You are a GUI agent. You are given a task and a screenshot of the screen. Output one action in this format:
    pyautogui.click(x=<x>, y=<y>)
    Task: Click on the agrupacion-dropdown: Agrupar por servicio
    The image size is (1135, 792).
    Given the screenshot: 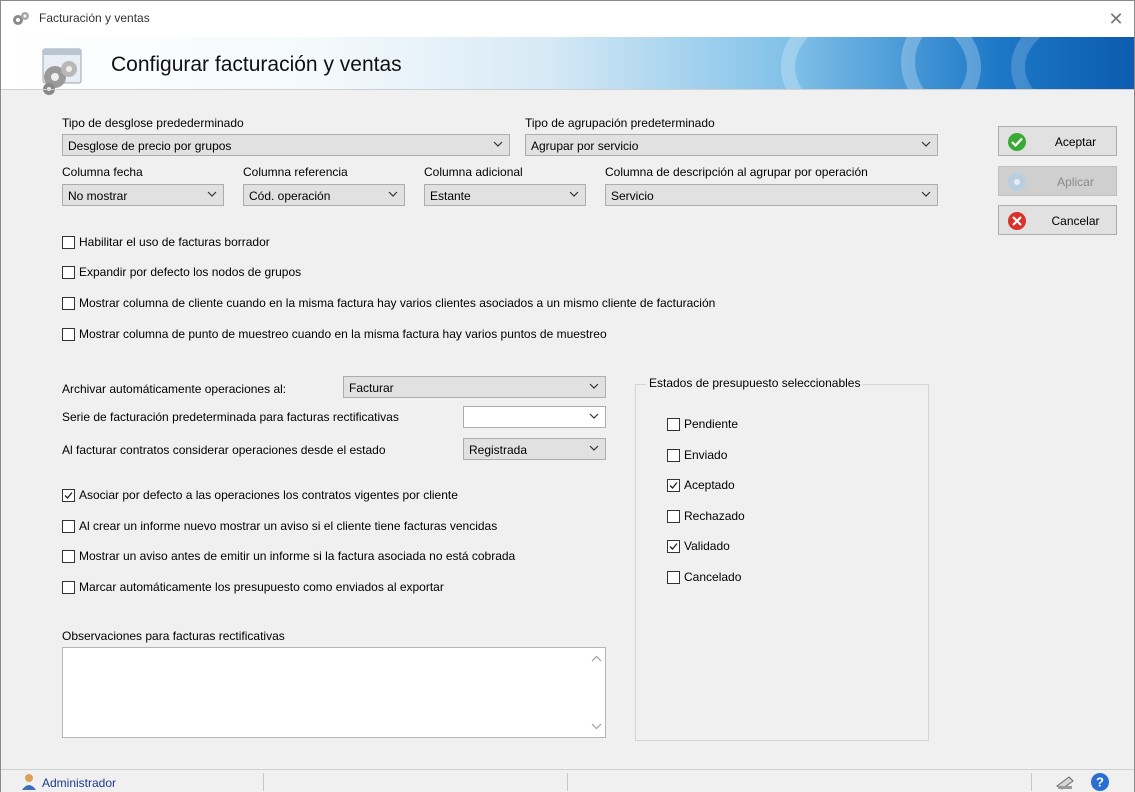 What is the action you would take?
    pyautogui.click(x=731, y=145)
    